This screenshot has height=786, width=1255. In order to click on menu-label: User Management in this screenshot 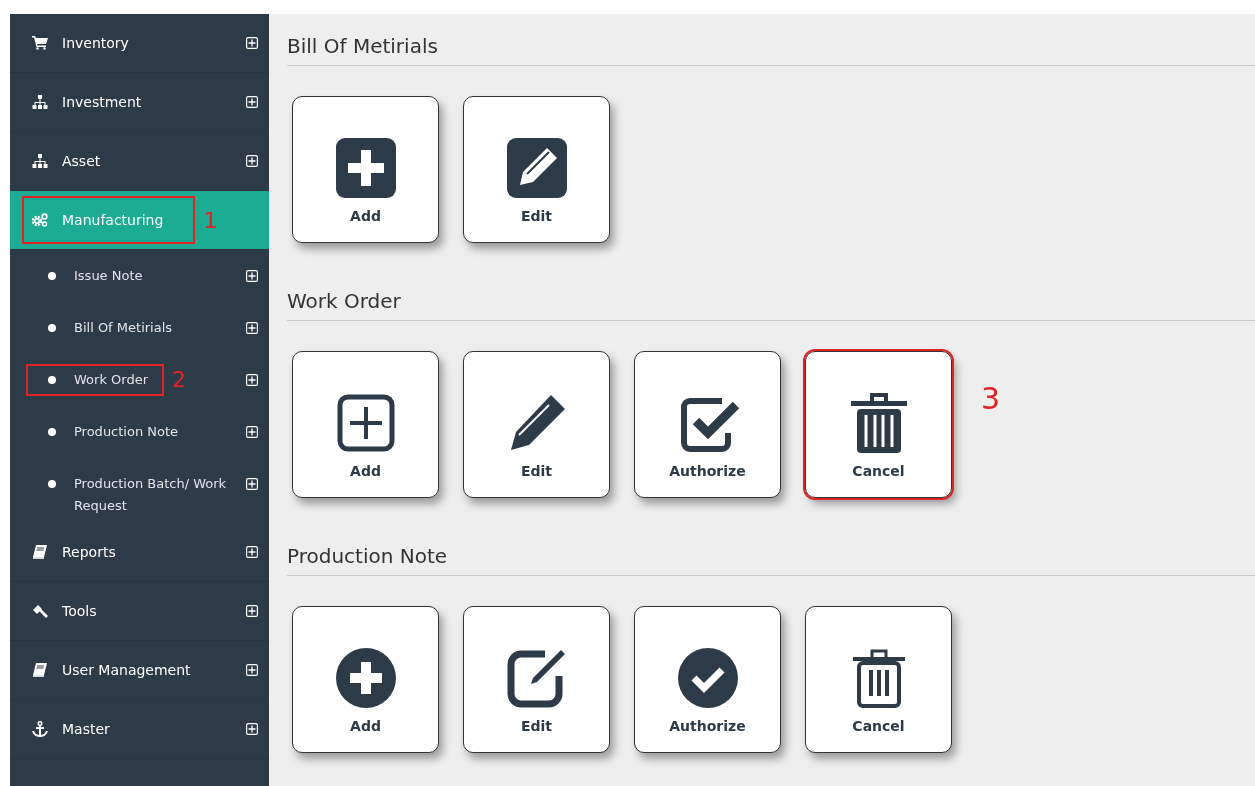, I will do `click(127, 670)`.